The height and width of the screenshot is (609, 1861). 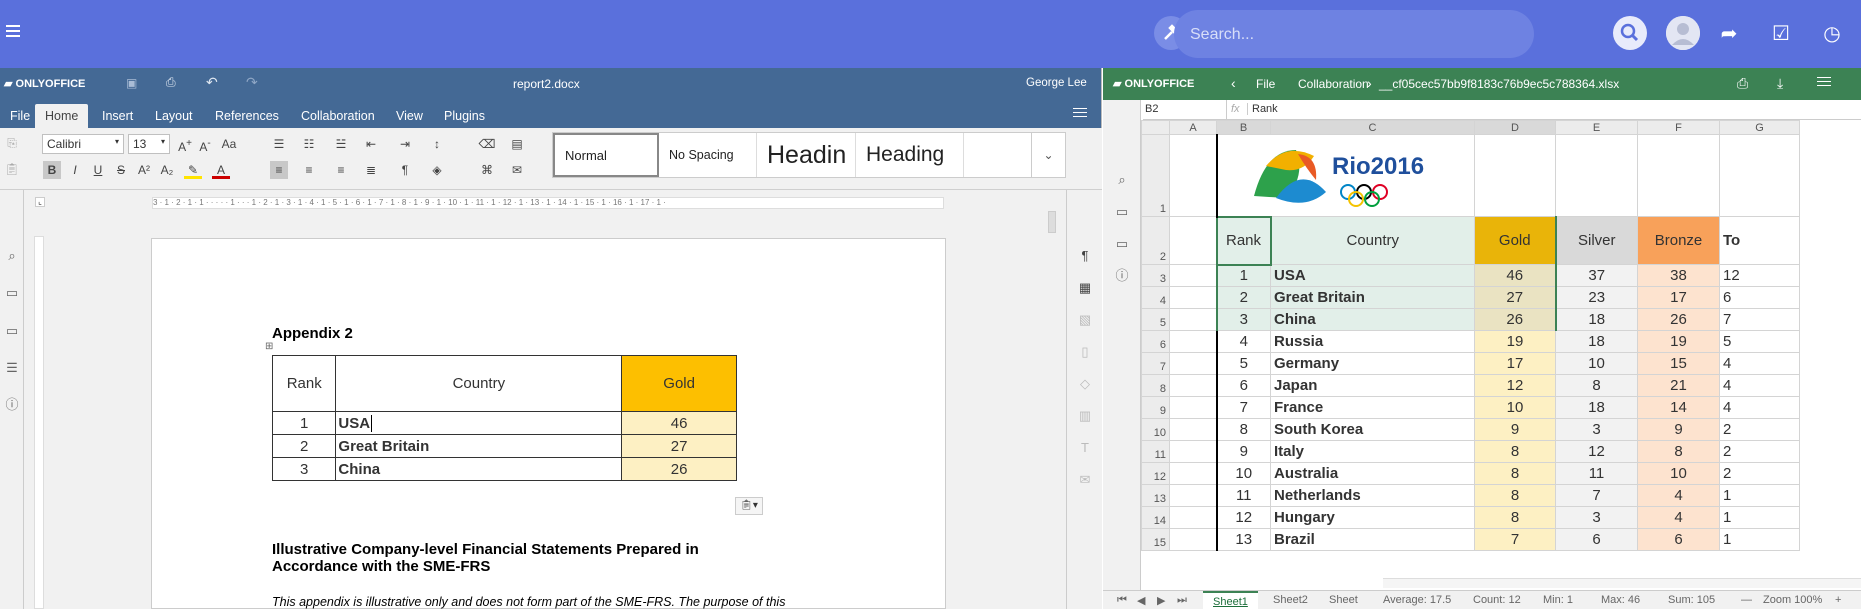 I want to click on style-heading-1: Headin, so click(x=806, y=155).